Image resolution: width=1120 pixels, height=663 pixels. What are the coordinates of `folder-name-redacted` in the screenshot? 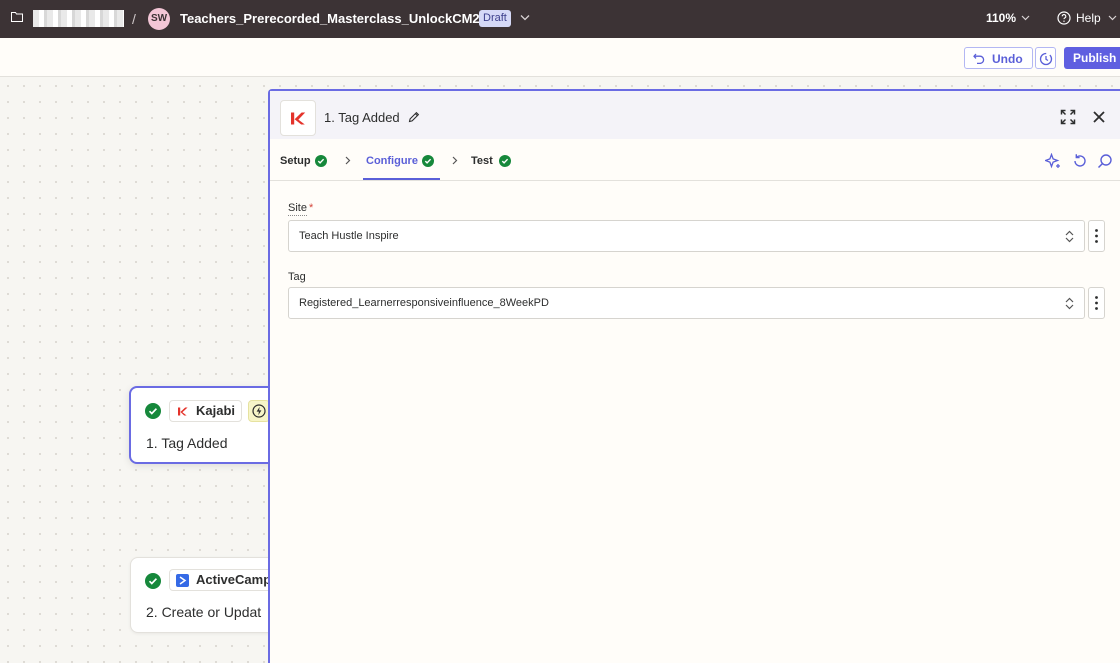 It's located at (78, 18).